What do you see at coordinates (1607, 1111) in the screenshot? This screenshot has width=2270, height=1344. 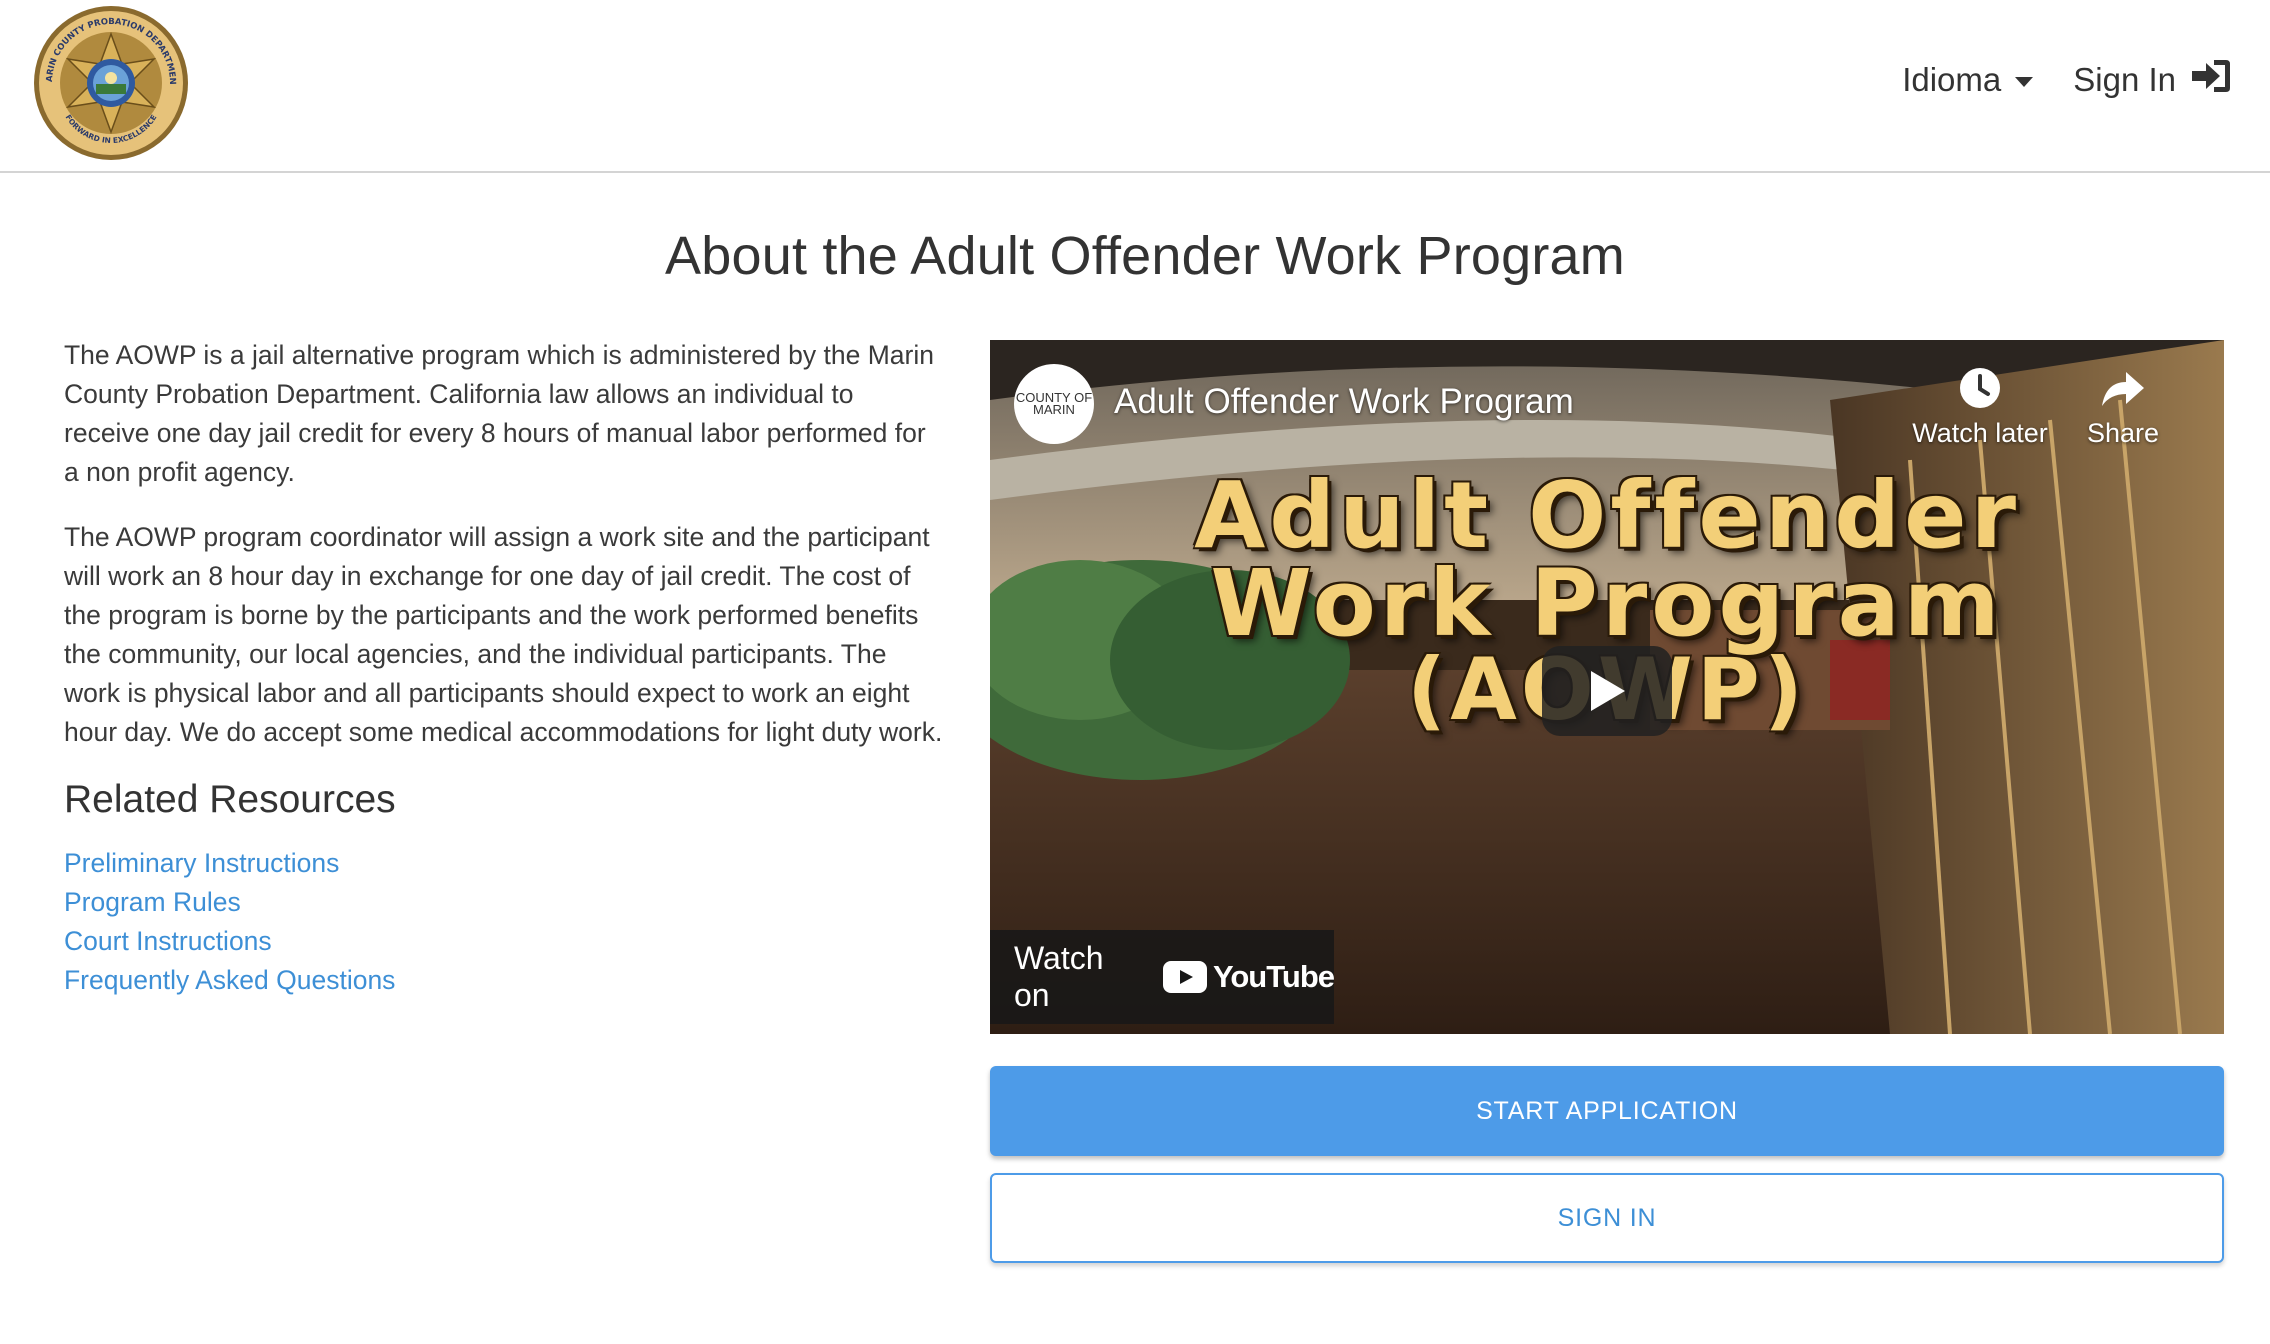 I see `start-application-button: START APPLICATION` at bounding box center [1607, 1111].